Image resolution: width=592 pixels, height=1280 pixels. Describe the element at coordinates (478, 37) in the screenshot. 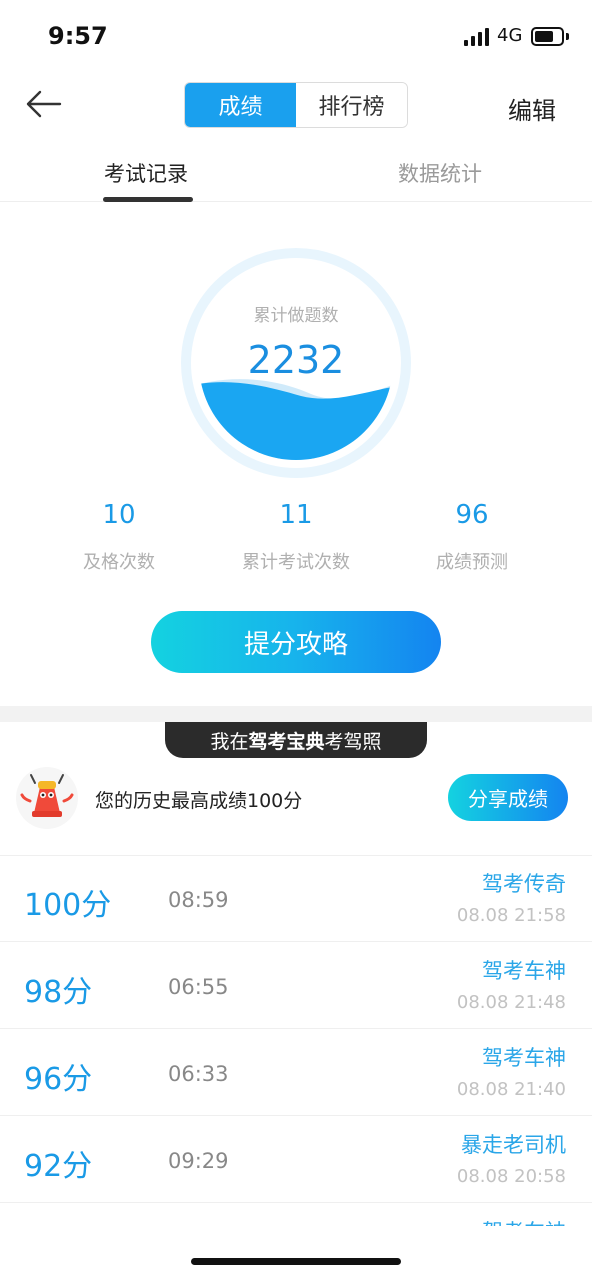

I see `signal-icon` at that location.